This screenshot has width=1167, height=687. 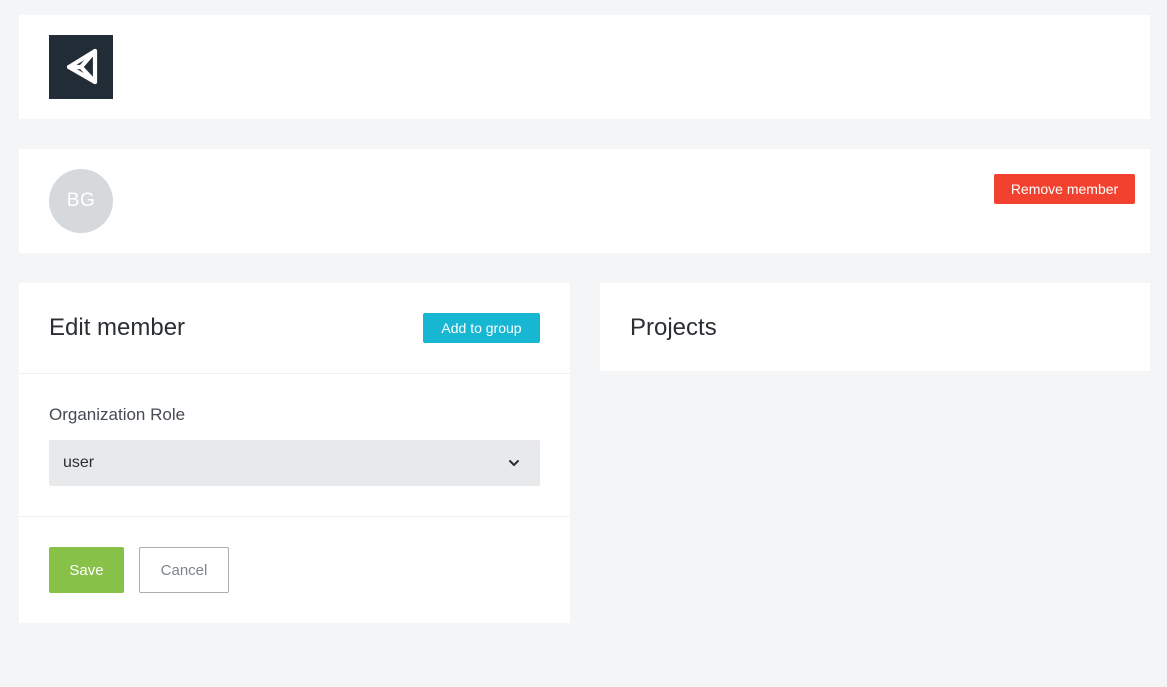 I want to click on projects-title: Projects, so click(x=673, y=327).